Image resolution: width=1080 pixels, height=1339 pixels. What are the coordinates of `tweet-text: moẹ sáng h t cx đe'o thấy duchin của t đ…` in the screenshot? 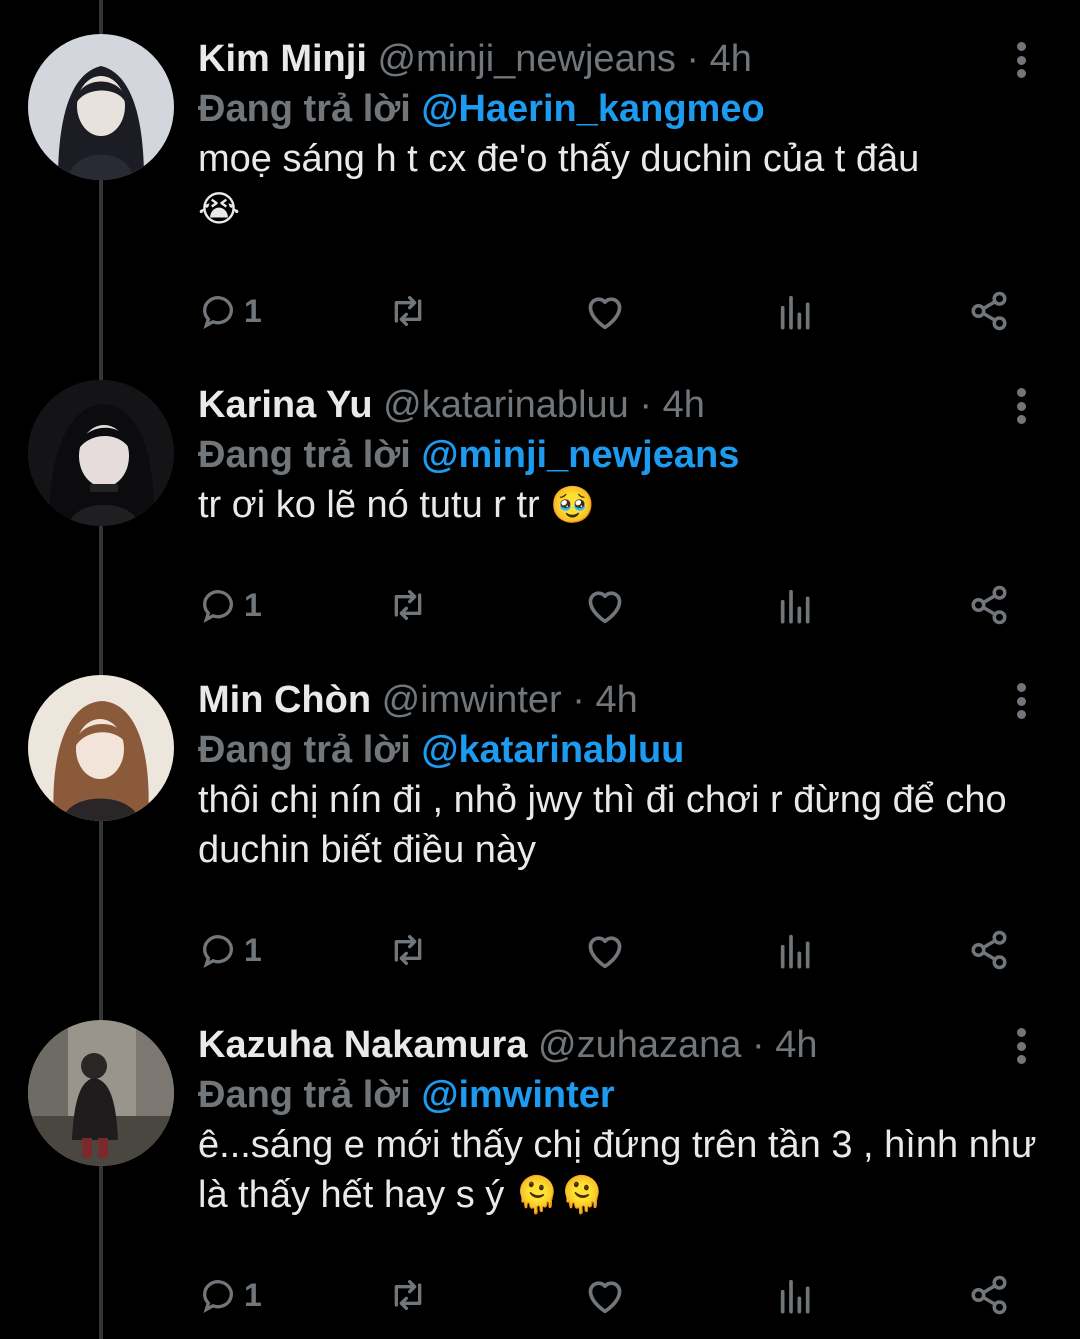 It's located at (623, 184).